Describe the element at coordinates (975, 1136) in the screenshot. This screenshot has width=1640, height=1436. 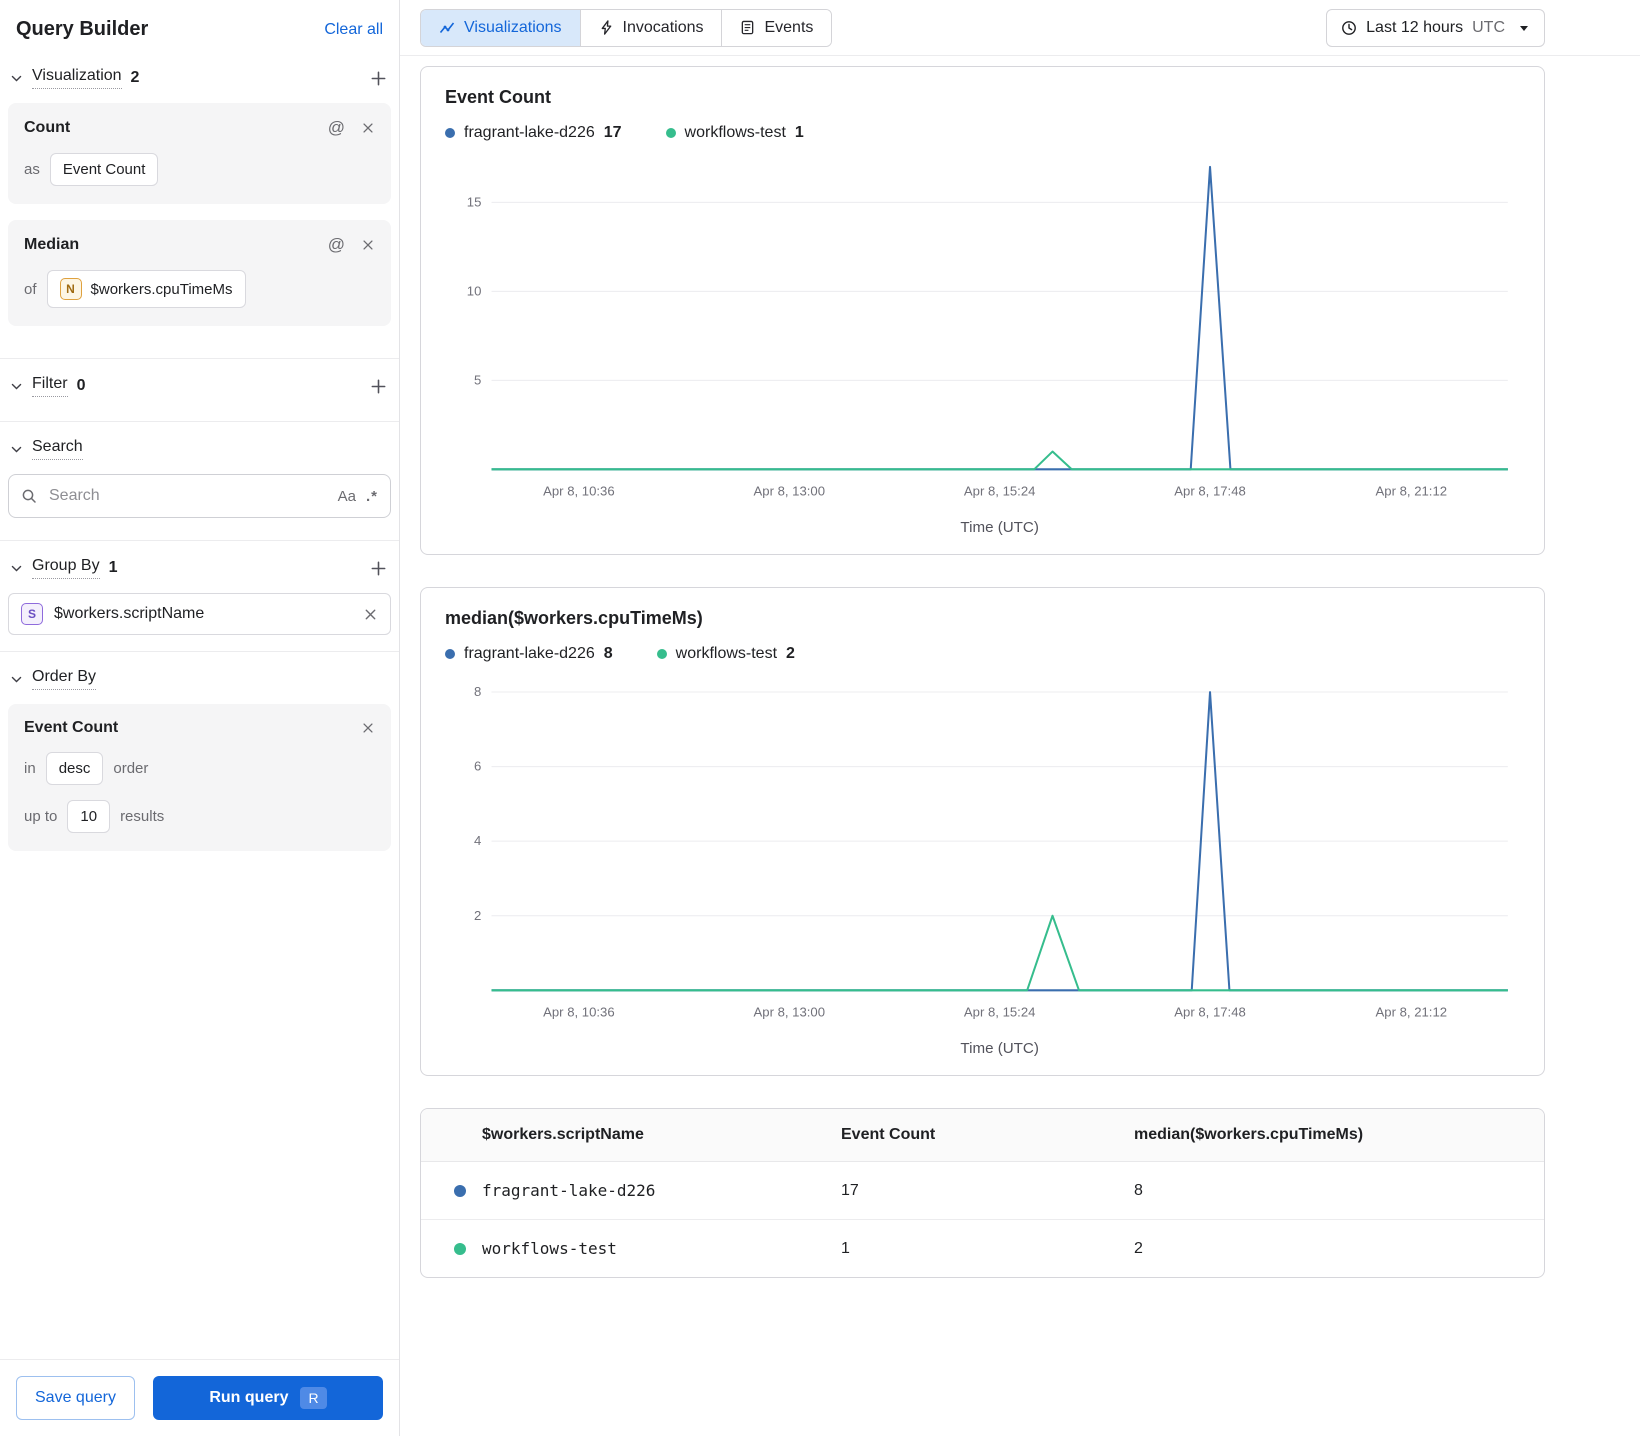
I see `column-header-event-count: Event Count` at that location.